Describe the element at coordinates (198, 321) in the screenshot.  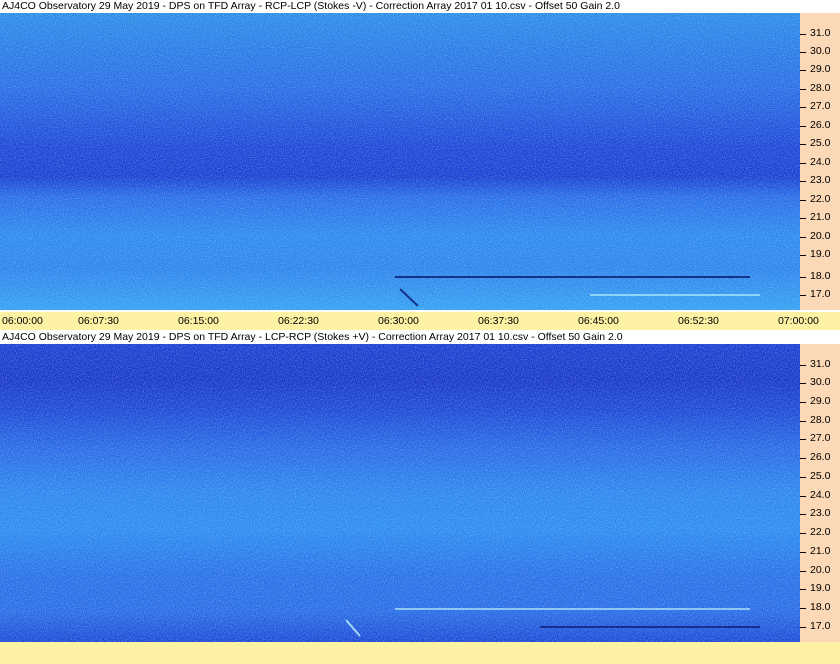
I see `time-label: 06:15:00` at that location.